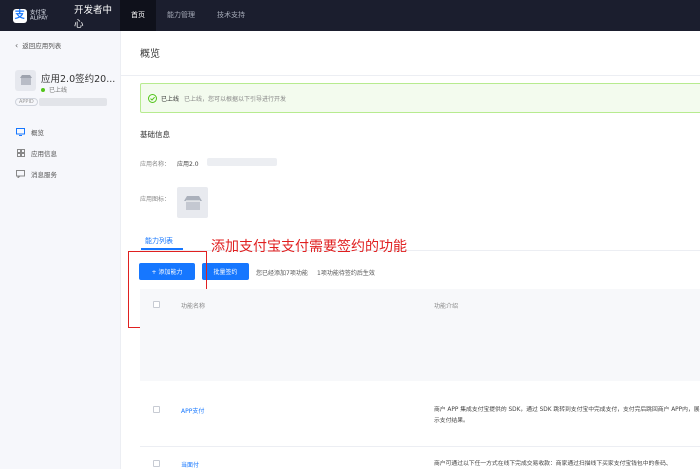 Image resolution: width=700 pixels, height=469 pixels. What do you see at coordinates (446, 306) in the screenshot?
I see `column-header-description: 功能介绍` at bounding box center [446, 306].